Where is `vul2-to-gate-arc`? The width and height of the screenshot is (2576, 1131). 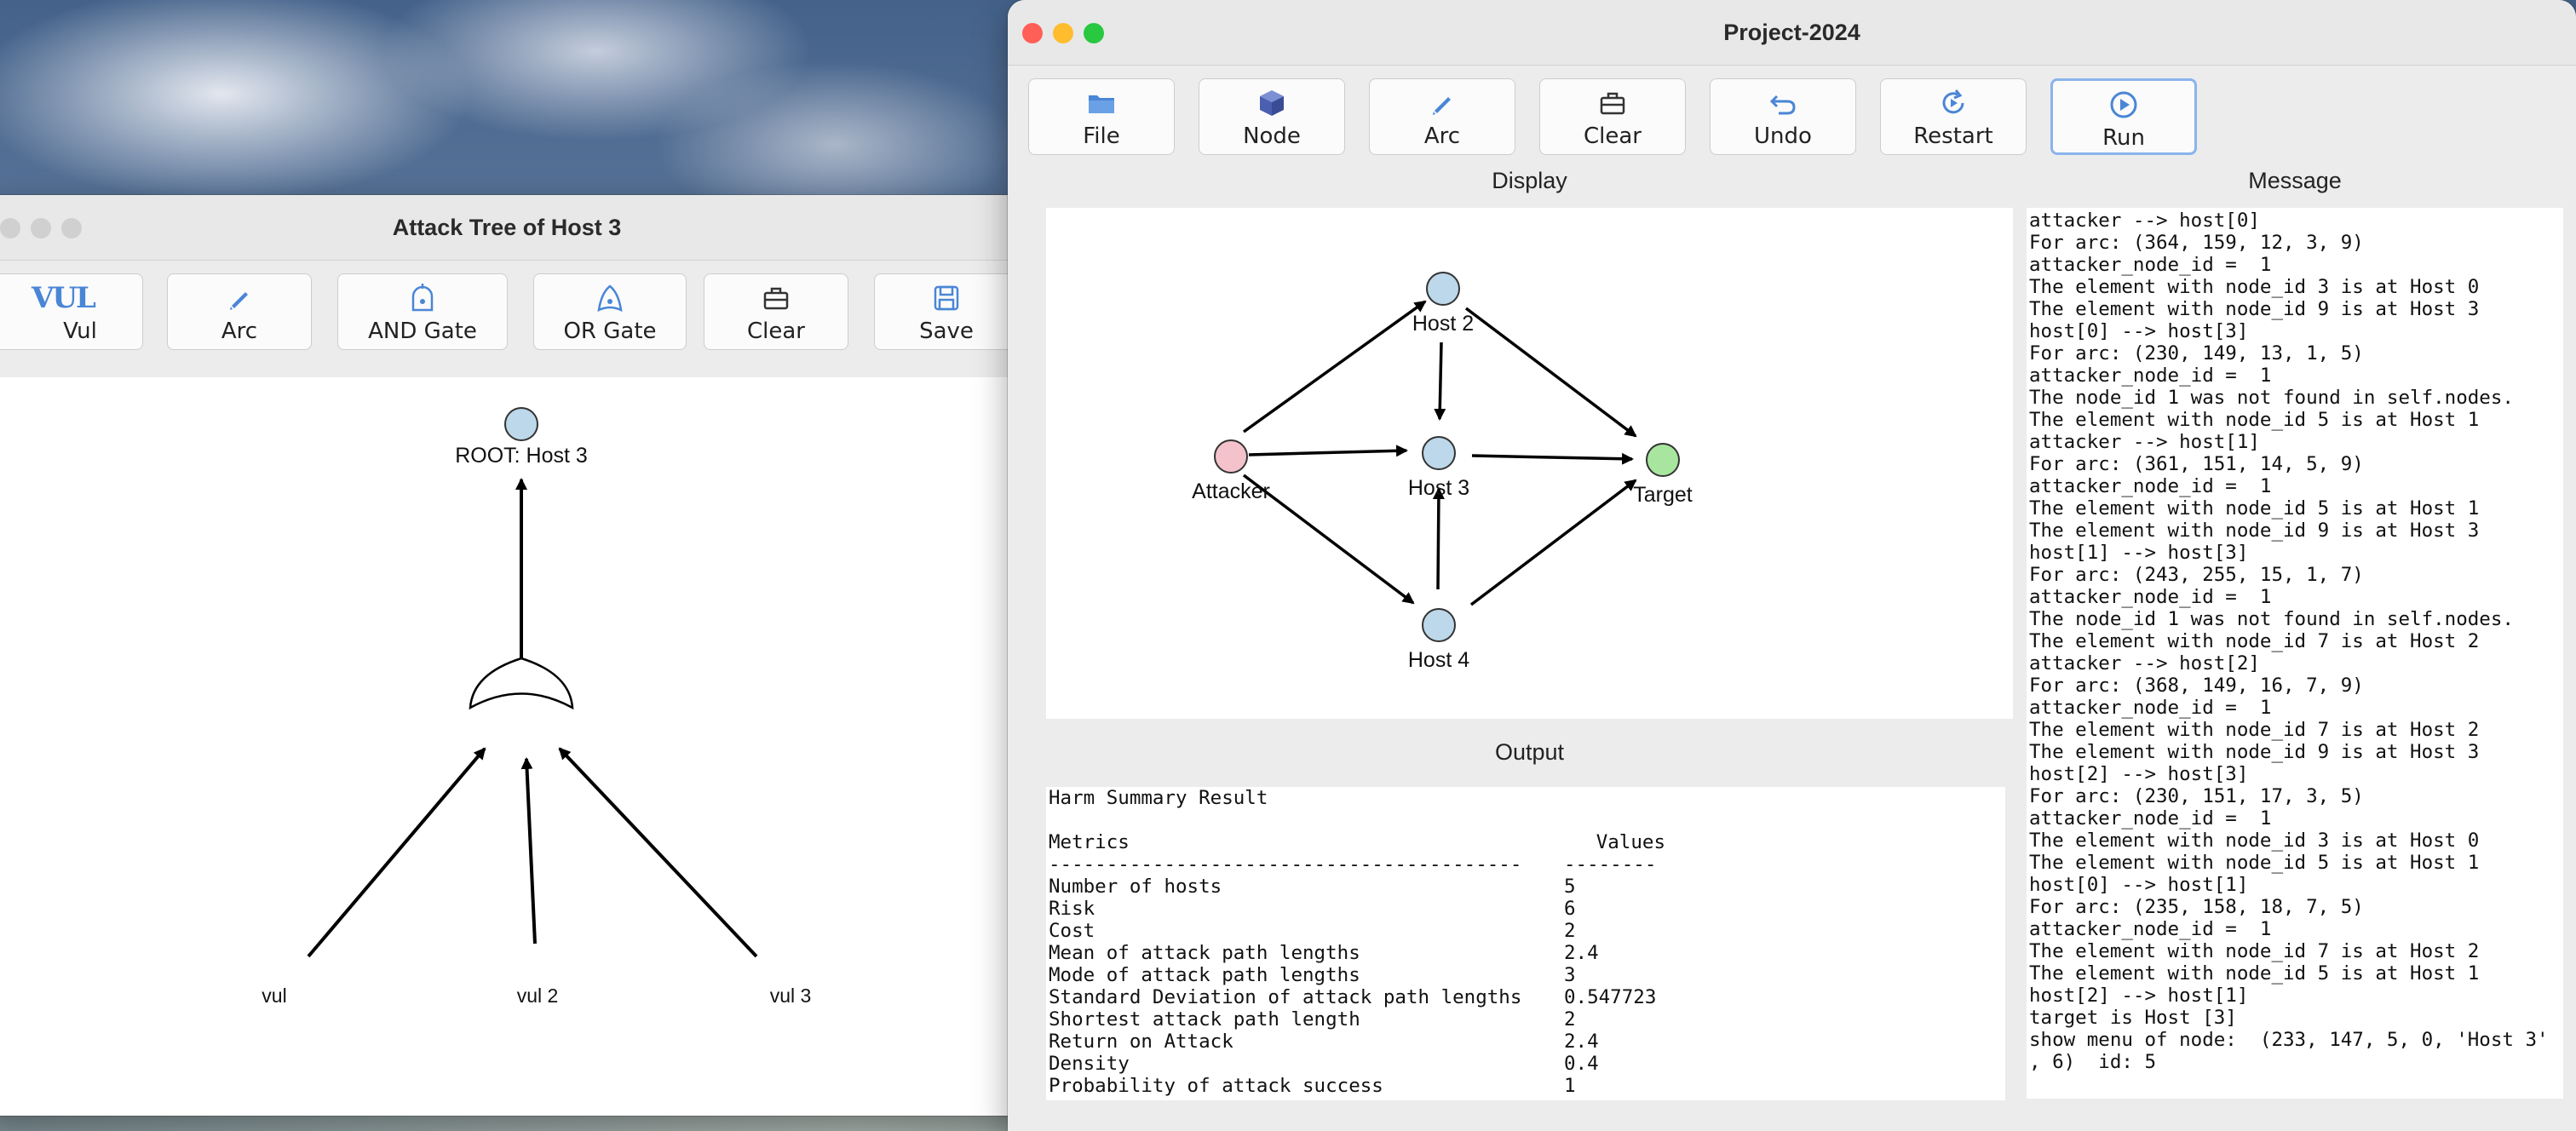 vul2-to-gate-arc is located at coordinates (528, 850).